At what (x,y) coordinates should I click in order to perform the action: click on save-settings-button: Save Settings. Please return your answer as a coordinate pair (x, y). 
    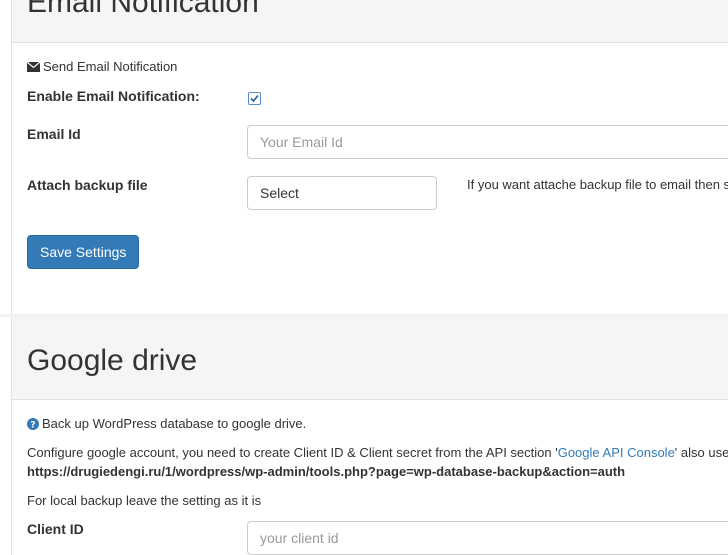
    Looking at the image, I should click on (83, 252).